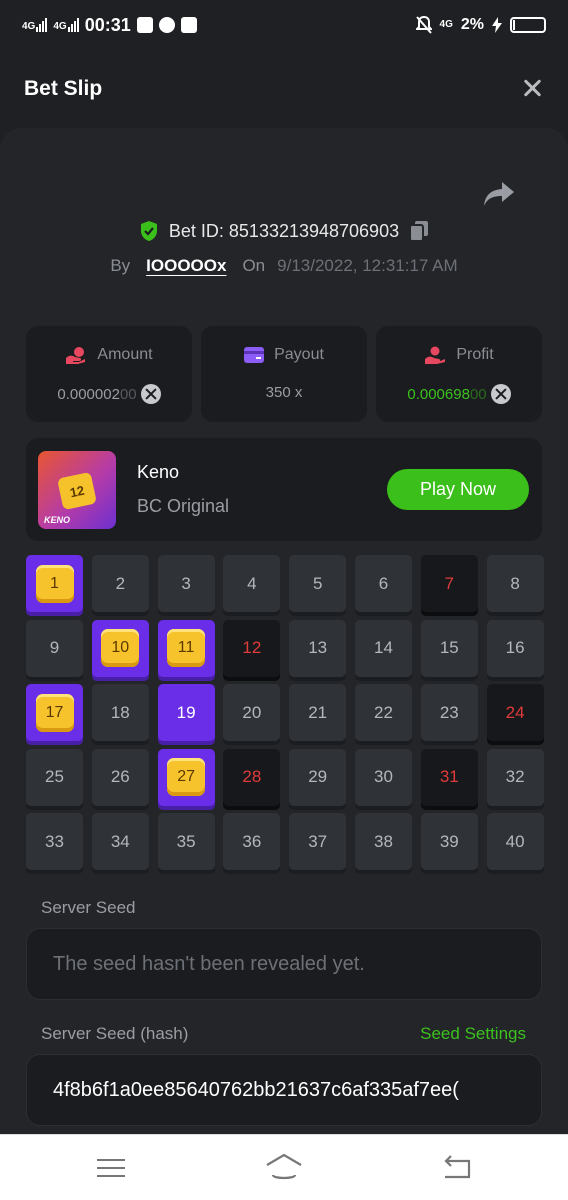 The image size is (568, 1200). Describe the element at coordinates (88, 907) in the screenshot. I see `server-seed-label: Server Seed` at that location.